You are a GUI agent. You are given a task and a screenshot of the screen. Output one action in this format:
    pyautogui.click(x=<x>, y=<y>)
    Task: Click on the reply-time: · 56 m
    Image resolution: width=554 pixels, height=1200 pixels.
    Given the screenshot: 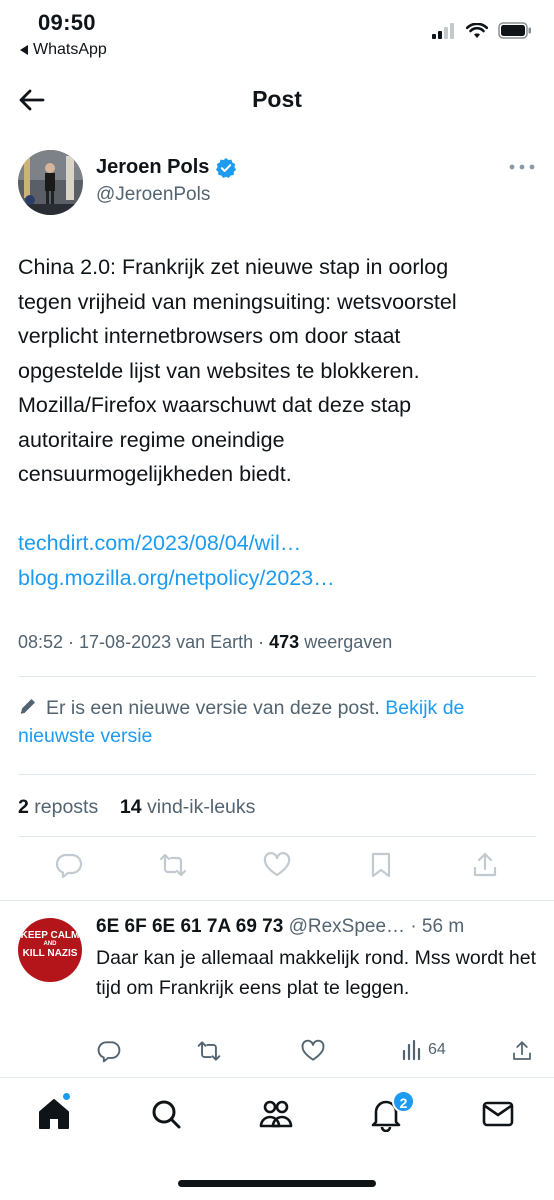 What is the action you would take?
    pyautogui.click(x=435, y=926)
    